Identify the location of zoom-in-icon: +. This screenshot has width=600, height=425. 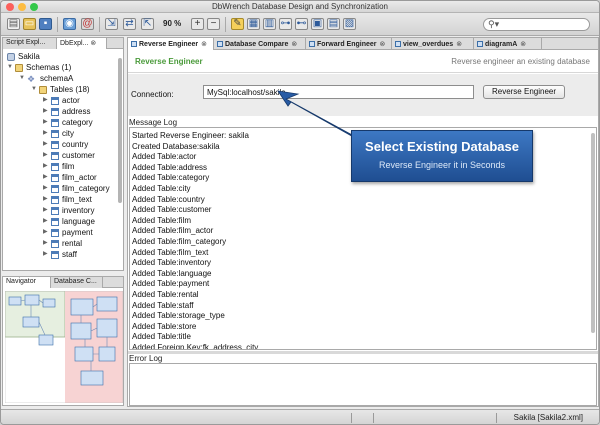
(197, 24).